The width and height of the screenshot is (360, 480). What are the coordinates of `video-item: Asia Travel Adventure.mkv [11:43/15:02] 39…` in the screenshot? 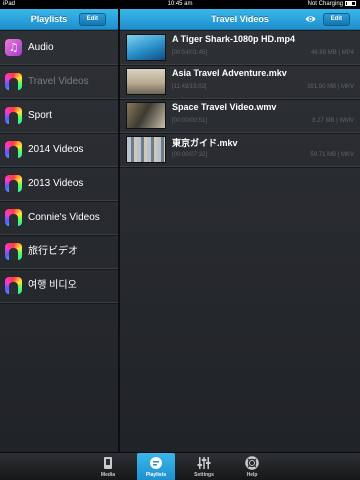 It's located at (240, 82).